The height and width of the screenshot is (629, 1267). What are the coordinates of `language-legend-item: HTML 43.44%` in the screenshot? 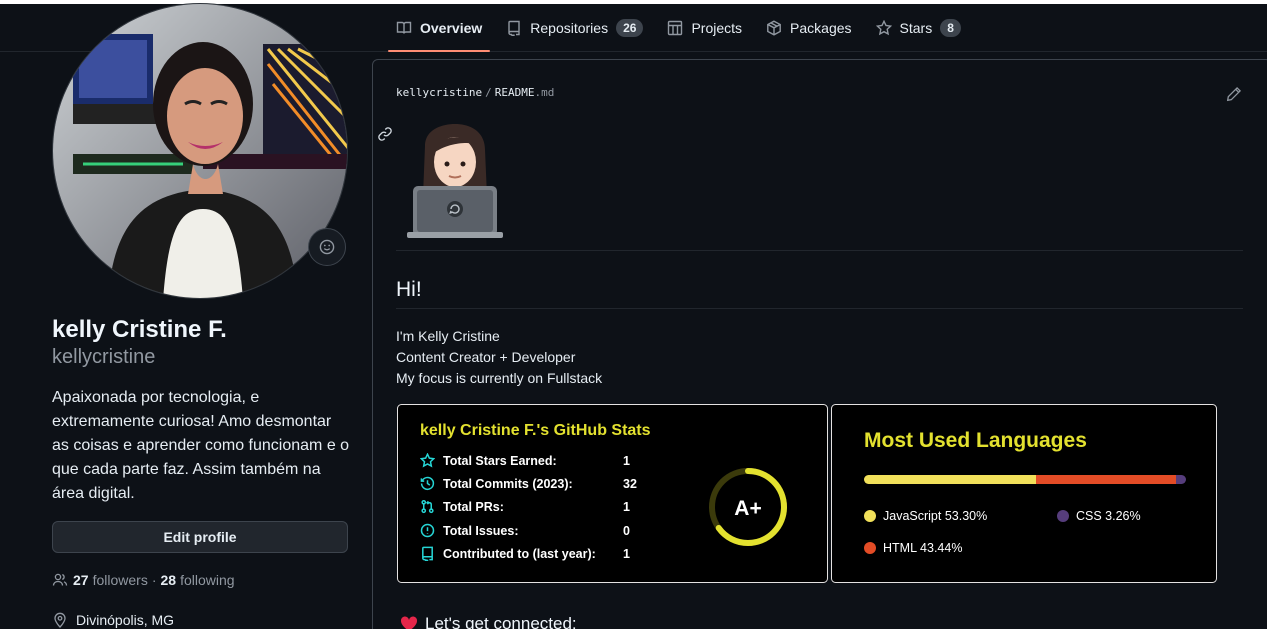 It's located at (913, 548).